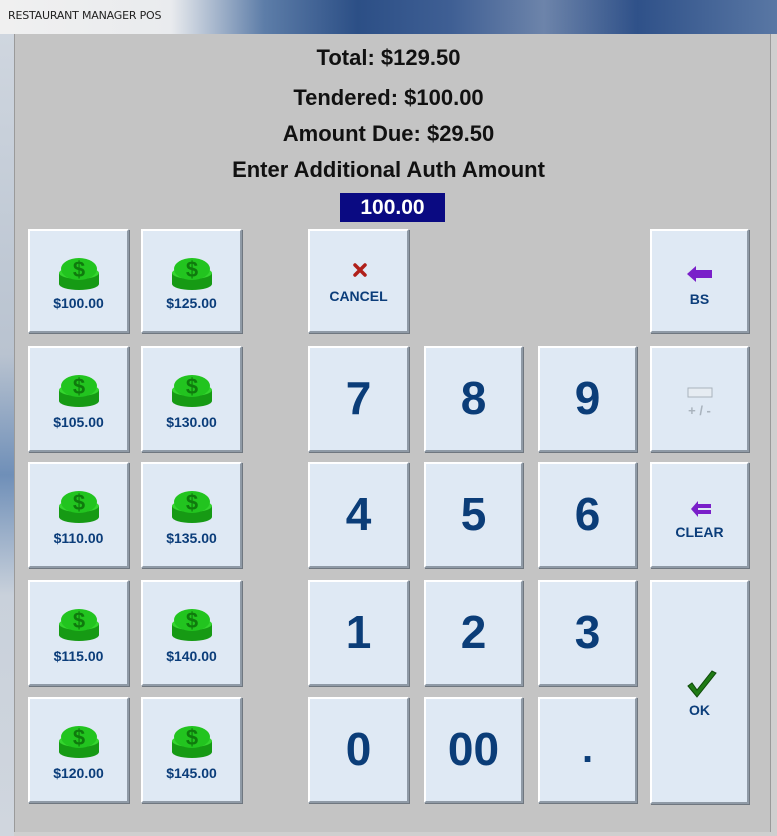  Describe the element at coordinates (191, 538) in the screenshot. I see `quick-amount-label: $135.00` at that location.